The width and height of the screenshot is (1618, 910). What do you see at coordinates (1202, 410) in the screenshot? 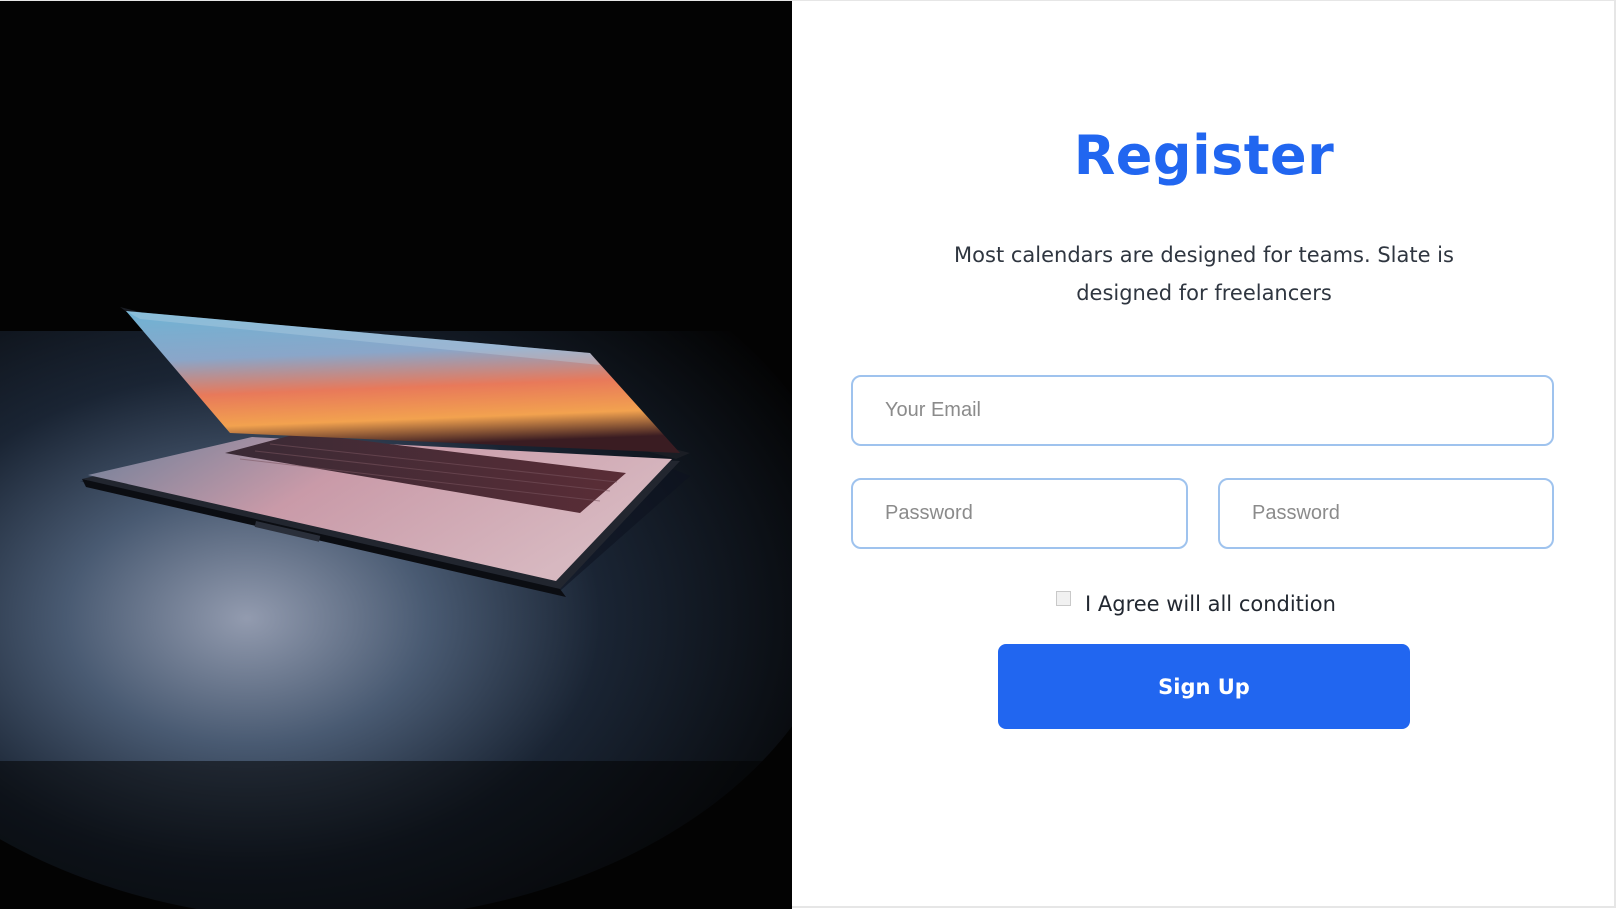
I see `email-field` at bounding box center [1202, 410].